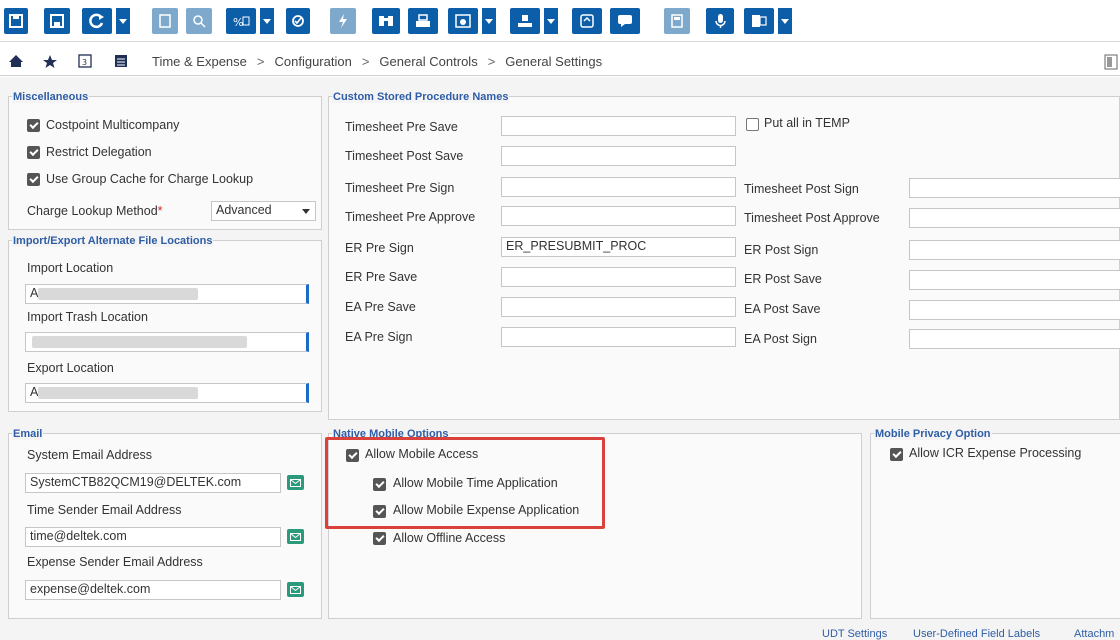  Describe the element at coordinates (267, 21) in the screenshot. I see `query-dropdown-icon` at that location.